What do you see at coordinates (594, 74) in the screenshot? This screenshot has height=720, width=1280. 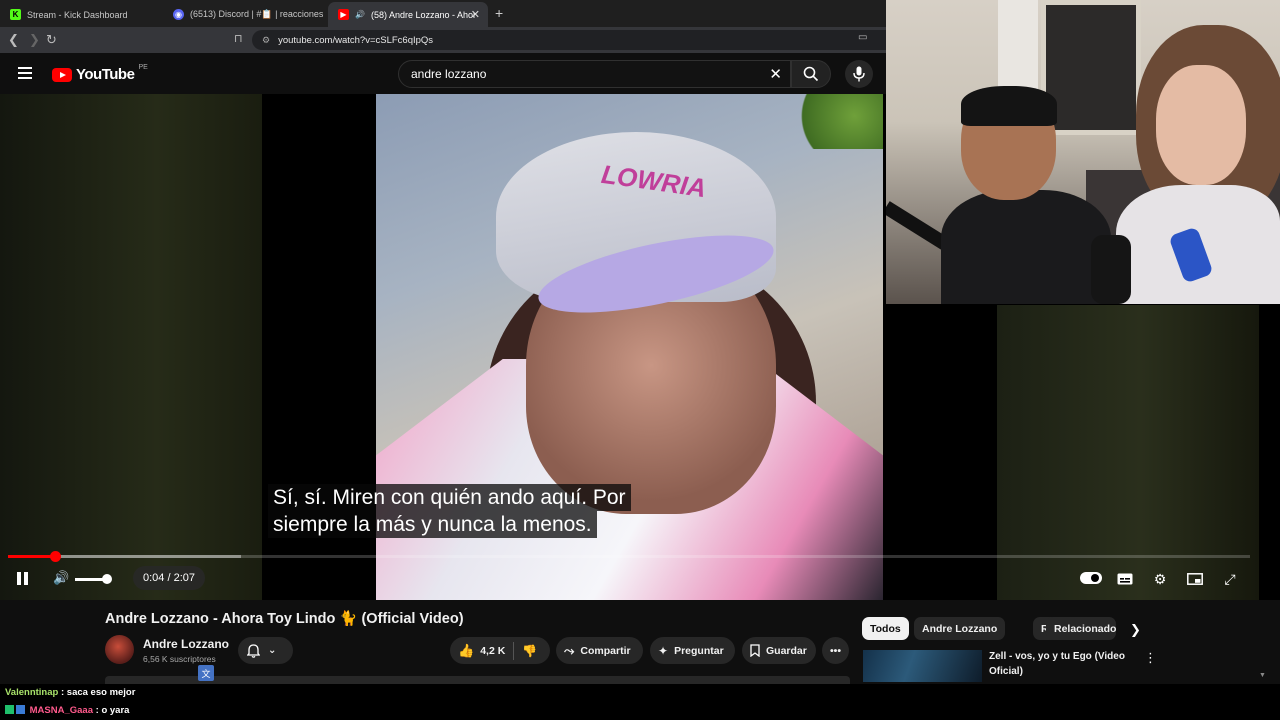 I see `search-input: andre lozzano ✕` at bounding box center [594, 74].